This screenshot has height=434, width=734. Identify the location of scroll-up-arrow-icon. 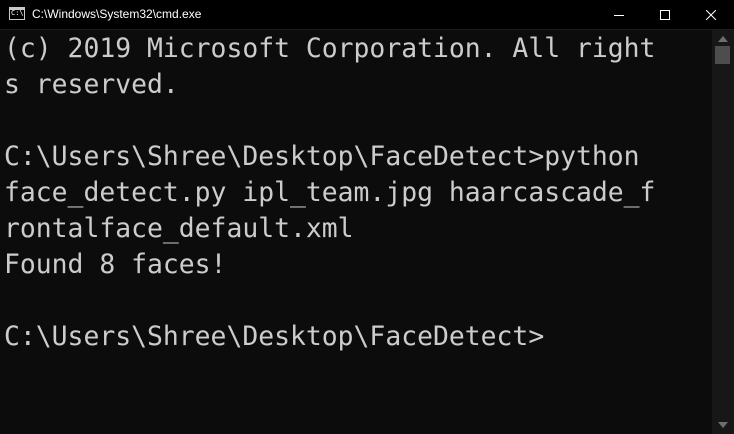
(723, 39).